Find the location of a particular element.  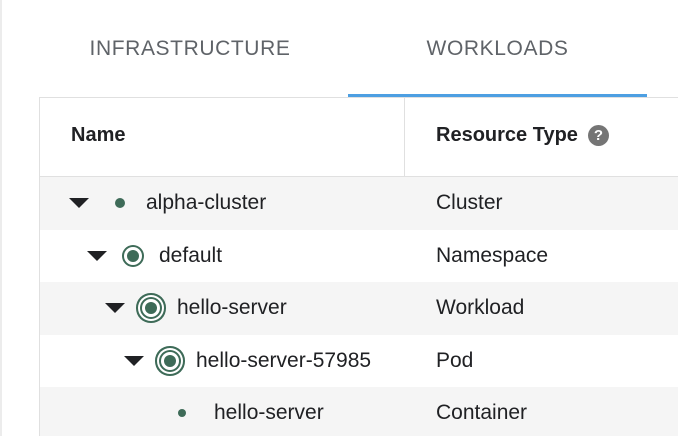

column-header-name-label: Name is located at coordinates (98, 134).